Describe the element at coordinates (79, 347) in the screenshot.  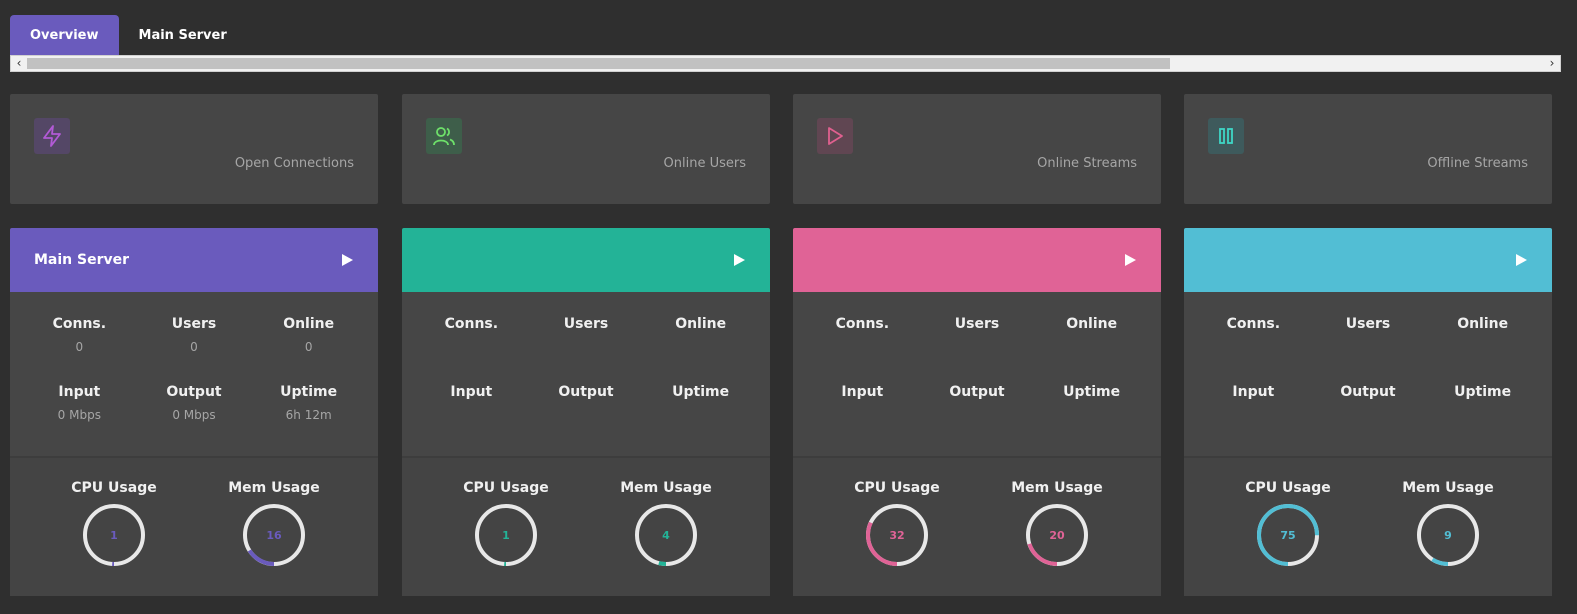
I see `conns-value: 0` at that location.